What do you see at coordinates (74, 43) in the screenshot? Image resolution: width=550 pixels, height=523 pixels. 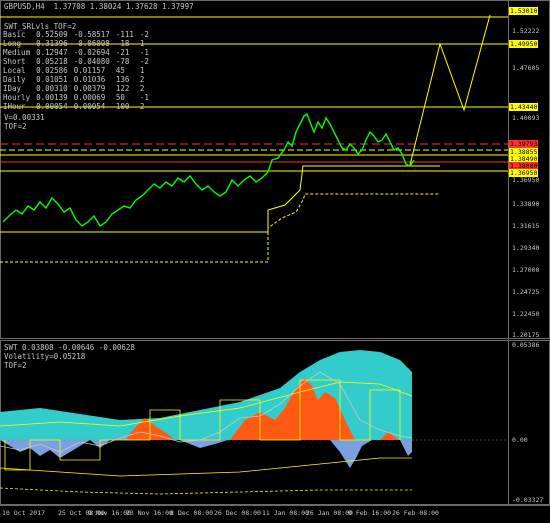 I see `table-row: Long 0.31396 -0.06008 -18 1` at bounding box center [74, 43].